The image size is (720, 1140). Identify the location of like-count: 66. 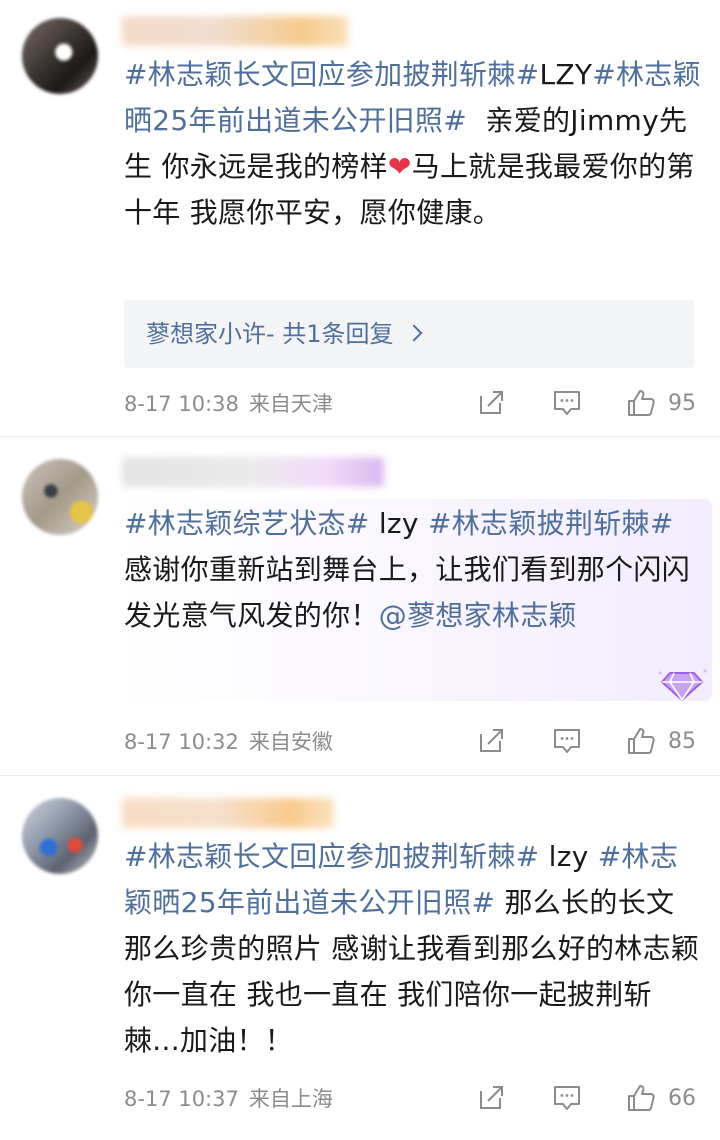
(682, 1098).